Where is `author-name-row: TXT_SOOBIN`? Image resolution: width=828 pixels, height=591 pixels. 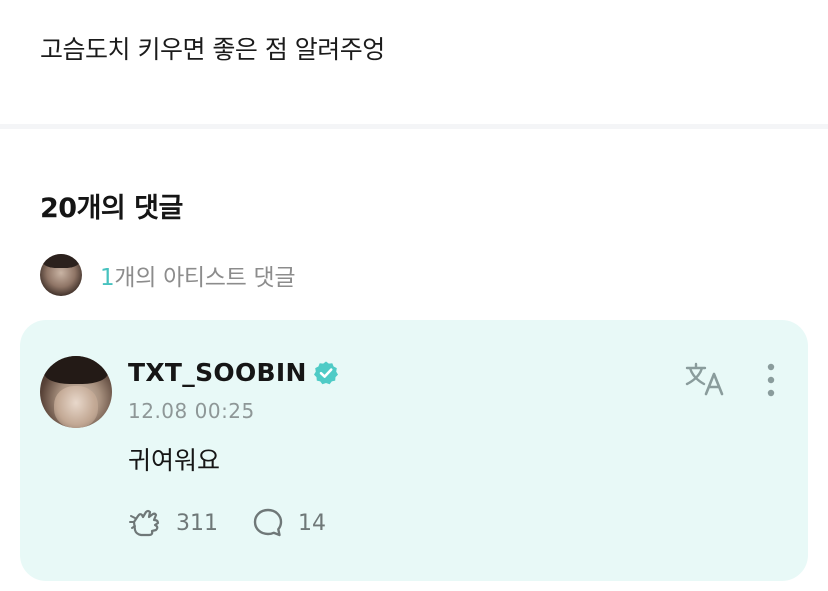
author-name-row: TXT_SOOBIN is located at coordinates (233, 372).